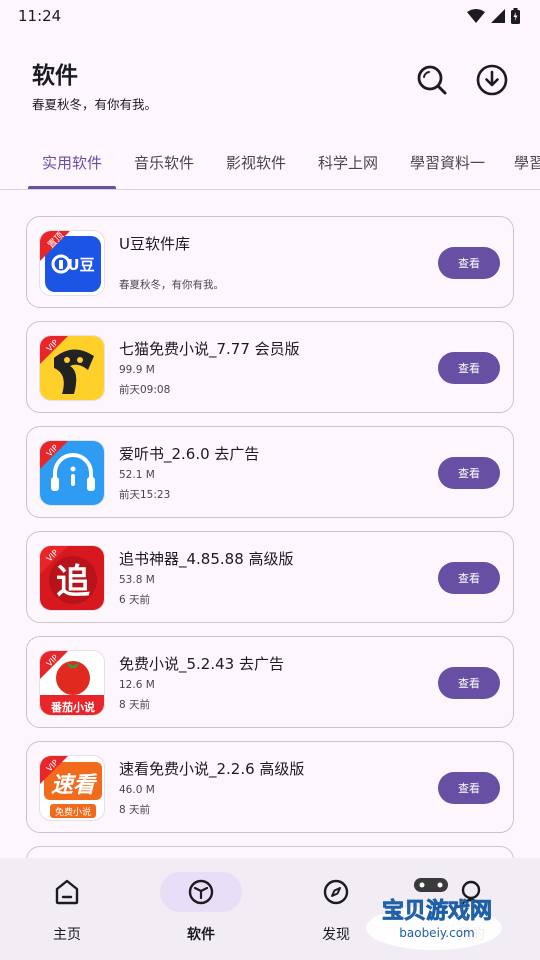 The height and width of the screenshot is (960, 540). Describe the element at coordinates (189, 454) in the screenshot. I see `app-name: 爱听书_2.6.0 去广告` at that location.